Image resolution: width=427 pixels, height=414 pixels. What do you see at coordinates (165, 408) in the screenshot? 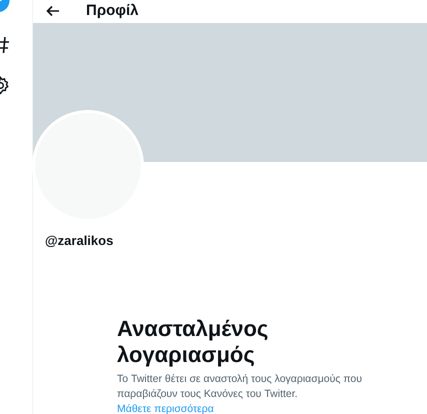
I see `learn-more-link: Μάθετε περισσότερα` at bounding box center [165, 408].